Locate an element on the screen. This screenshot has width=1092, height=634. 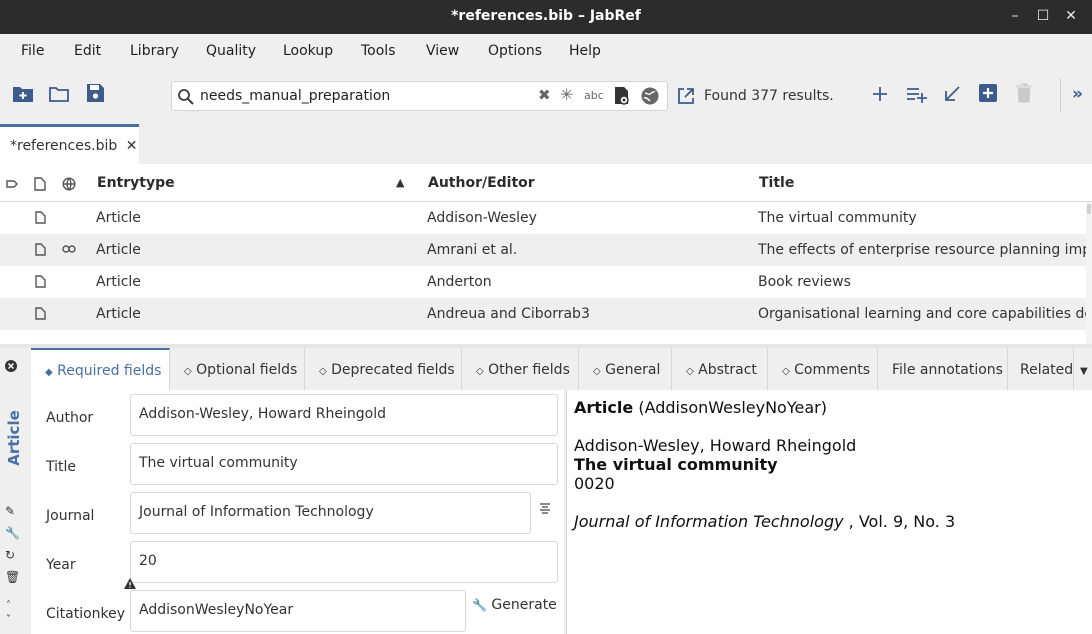
generate-label: Generate is located at coordinates (524, 605).